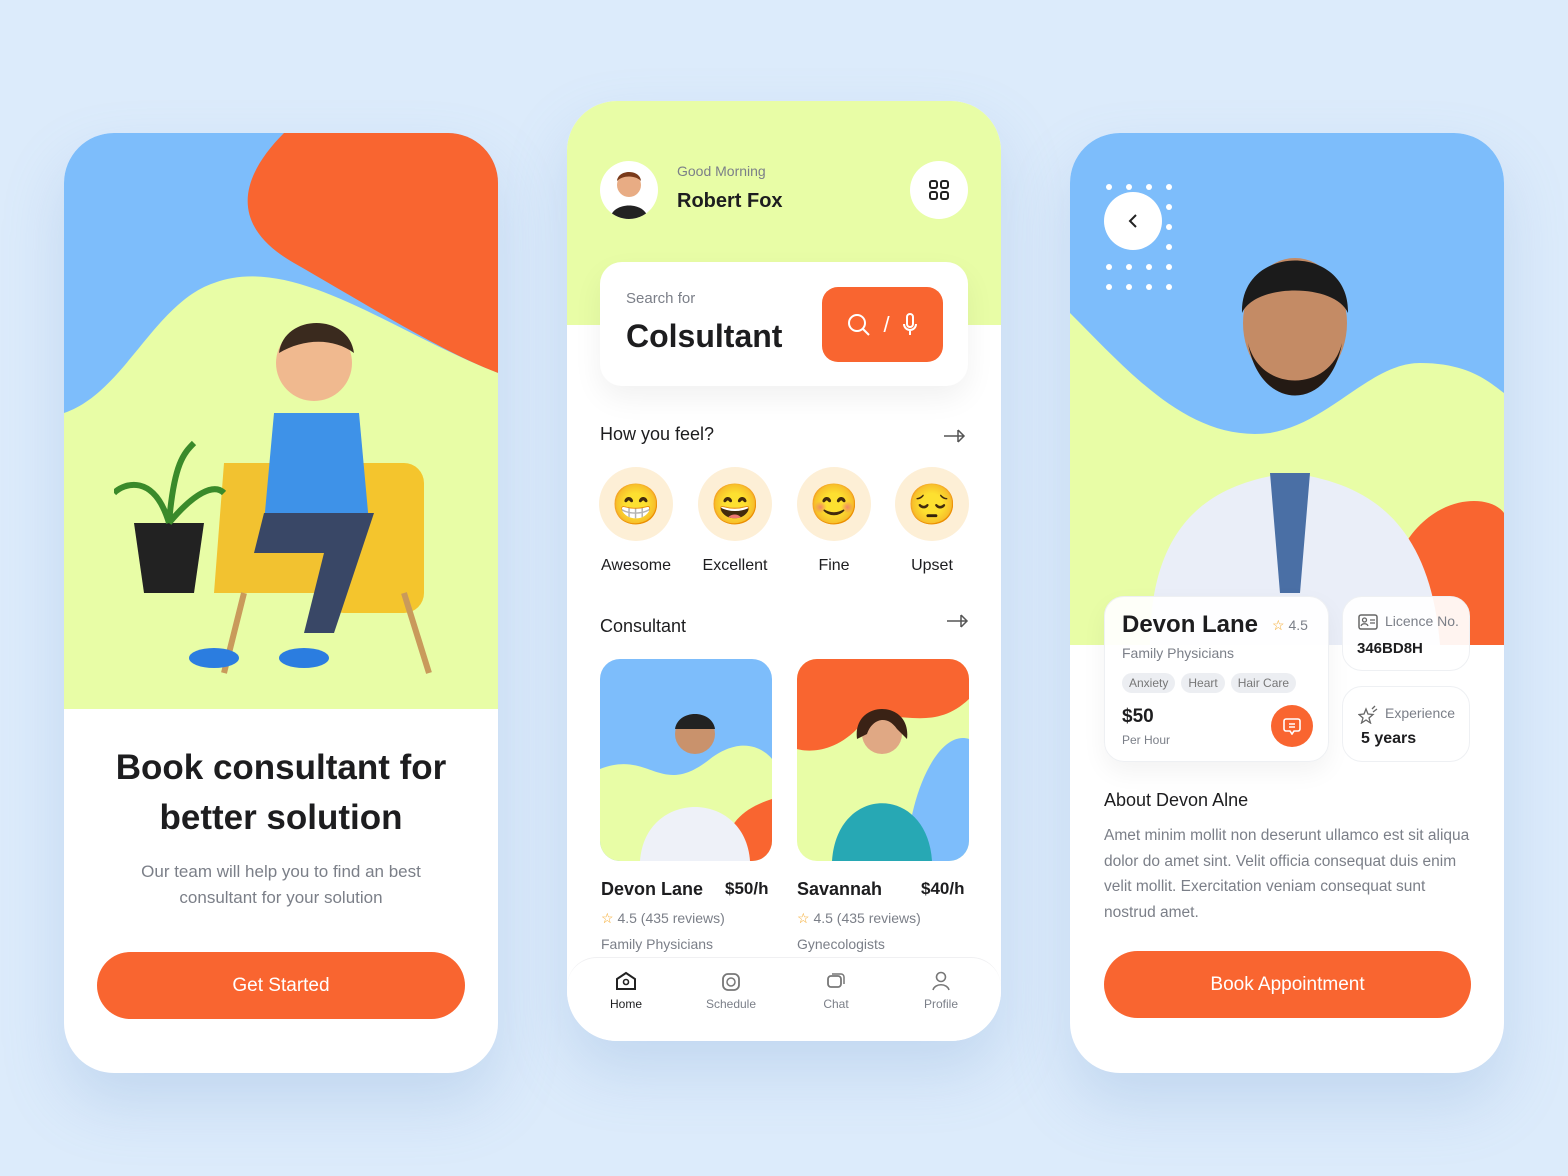 This screenshot has height=1176, width=1568. I want to click on about-title: About Devon Alne, so click(1176, 800).